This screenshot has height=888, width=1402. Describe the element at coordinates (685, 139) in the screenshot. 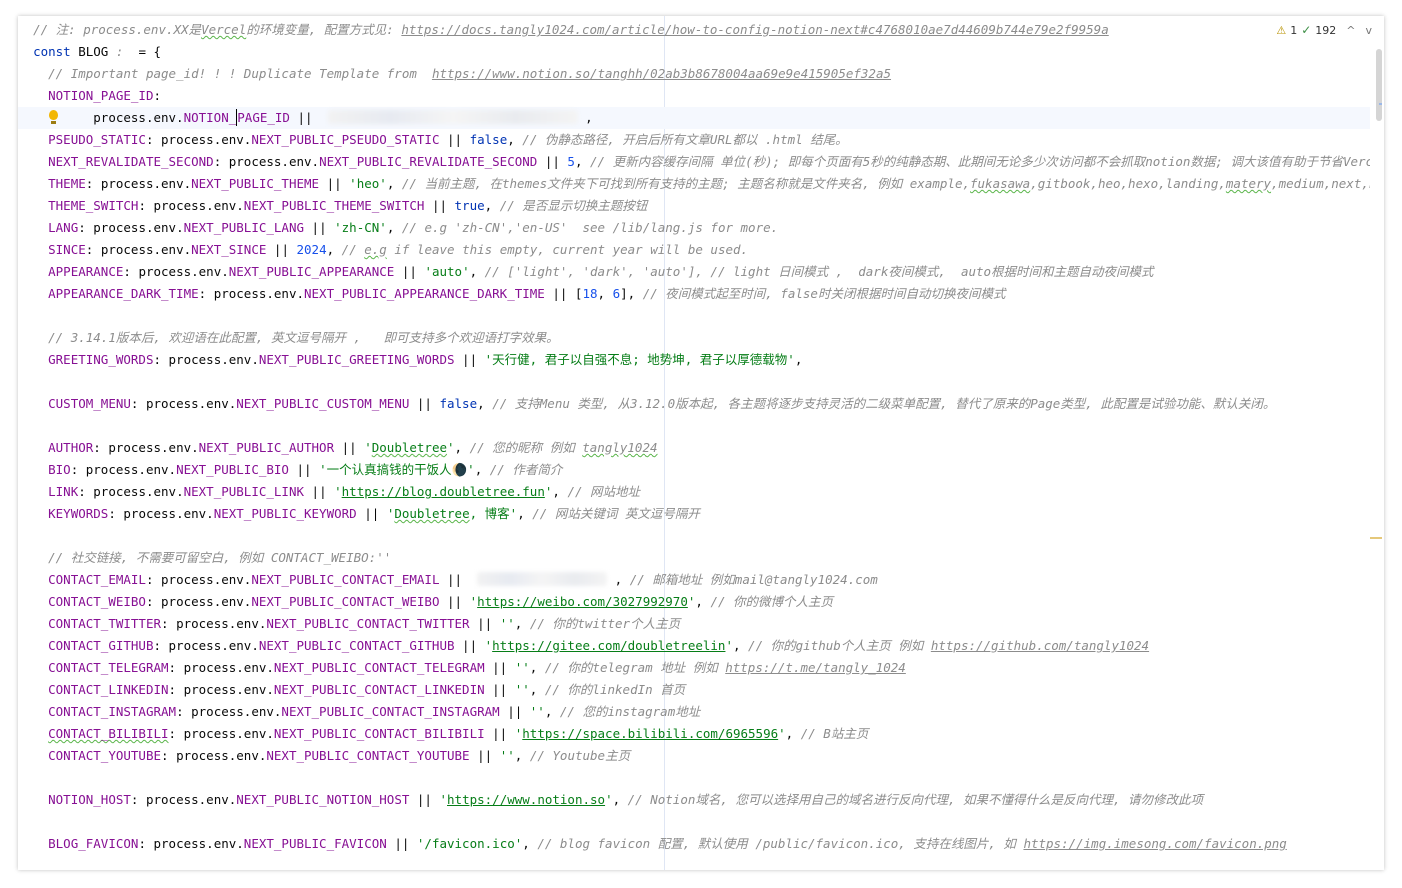

I see `code-token: // 伪静态路径, 开启后所有文章URL都以 .html 结尾。` at that location.